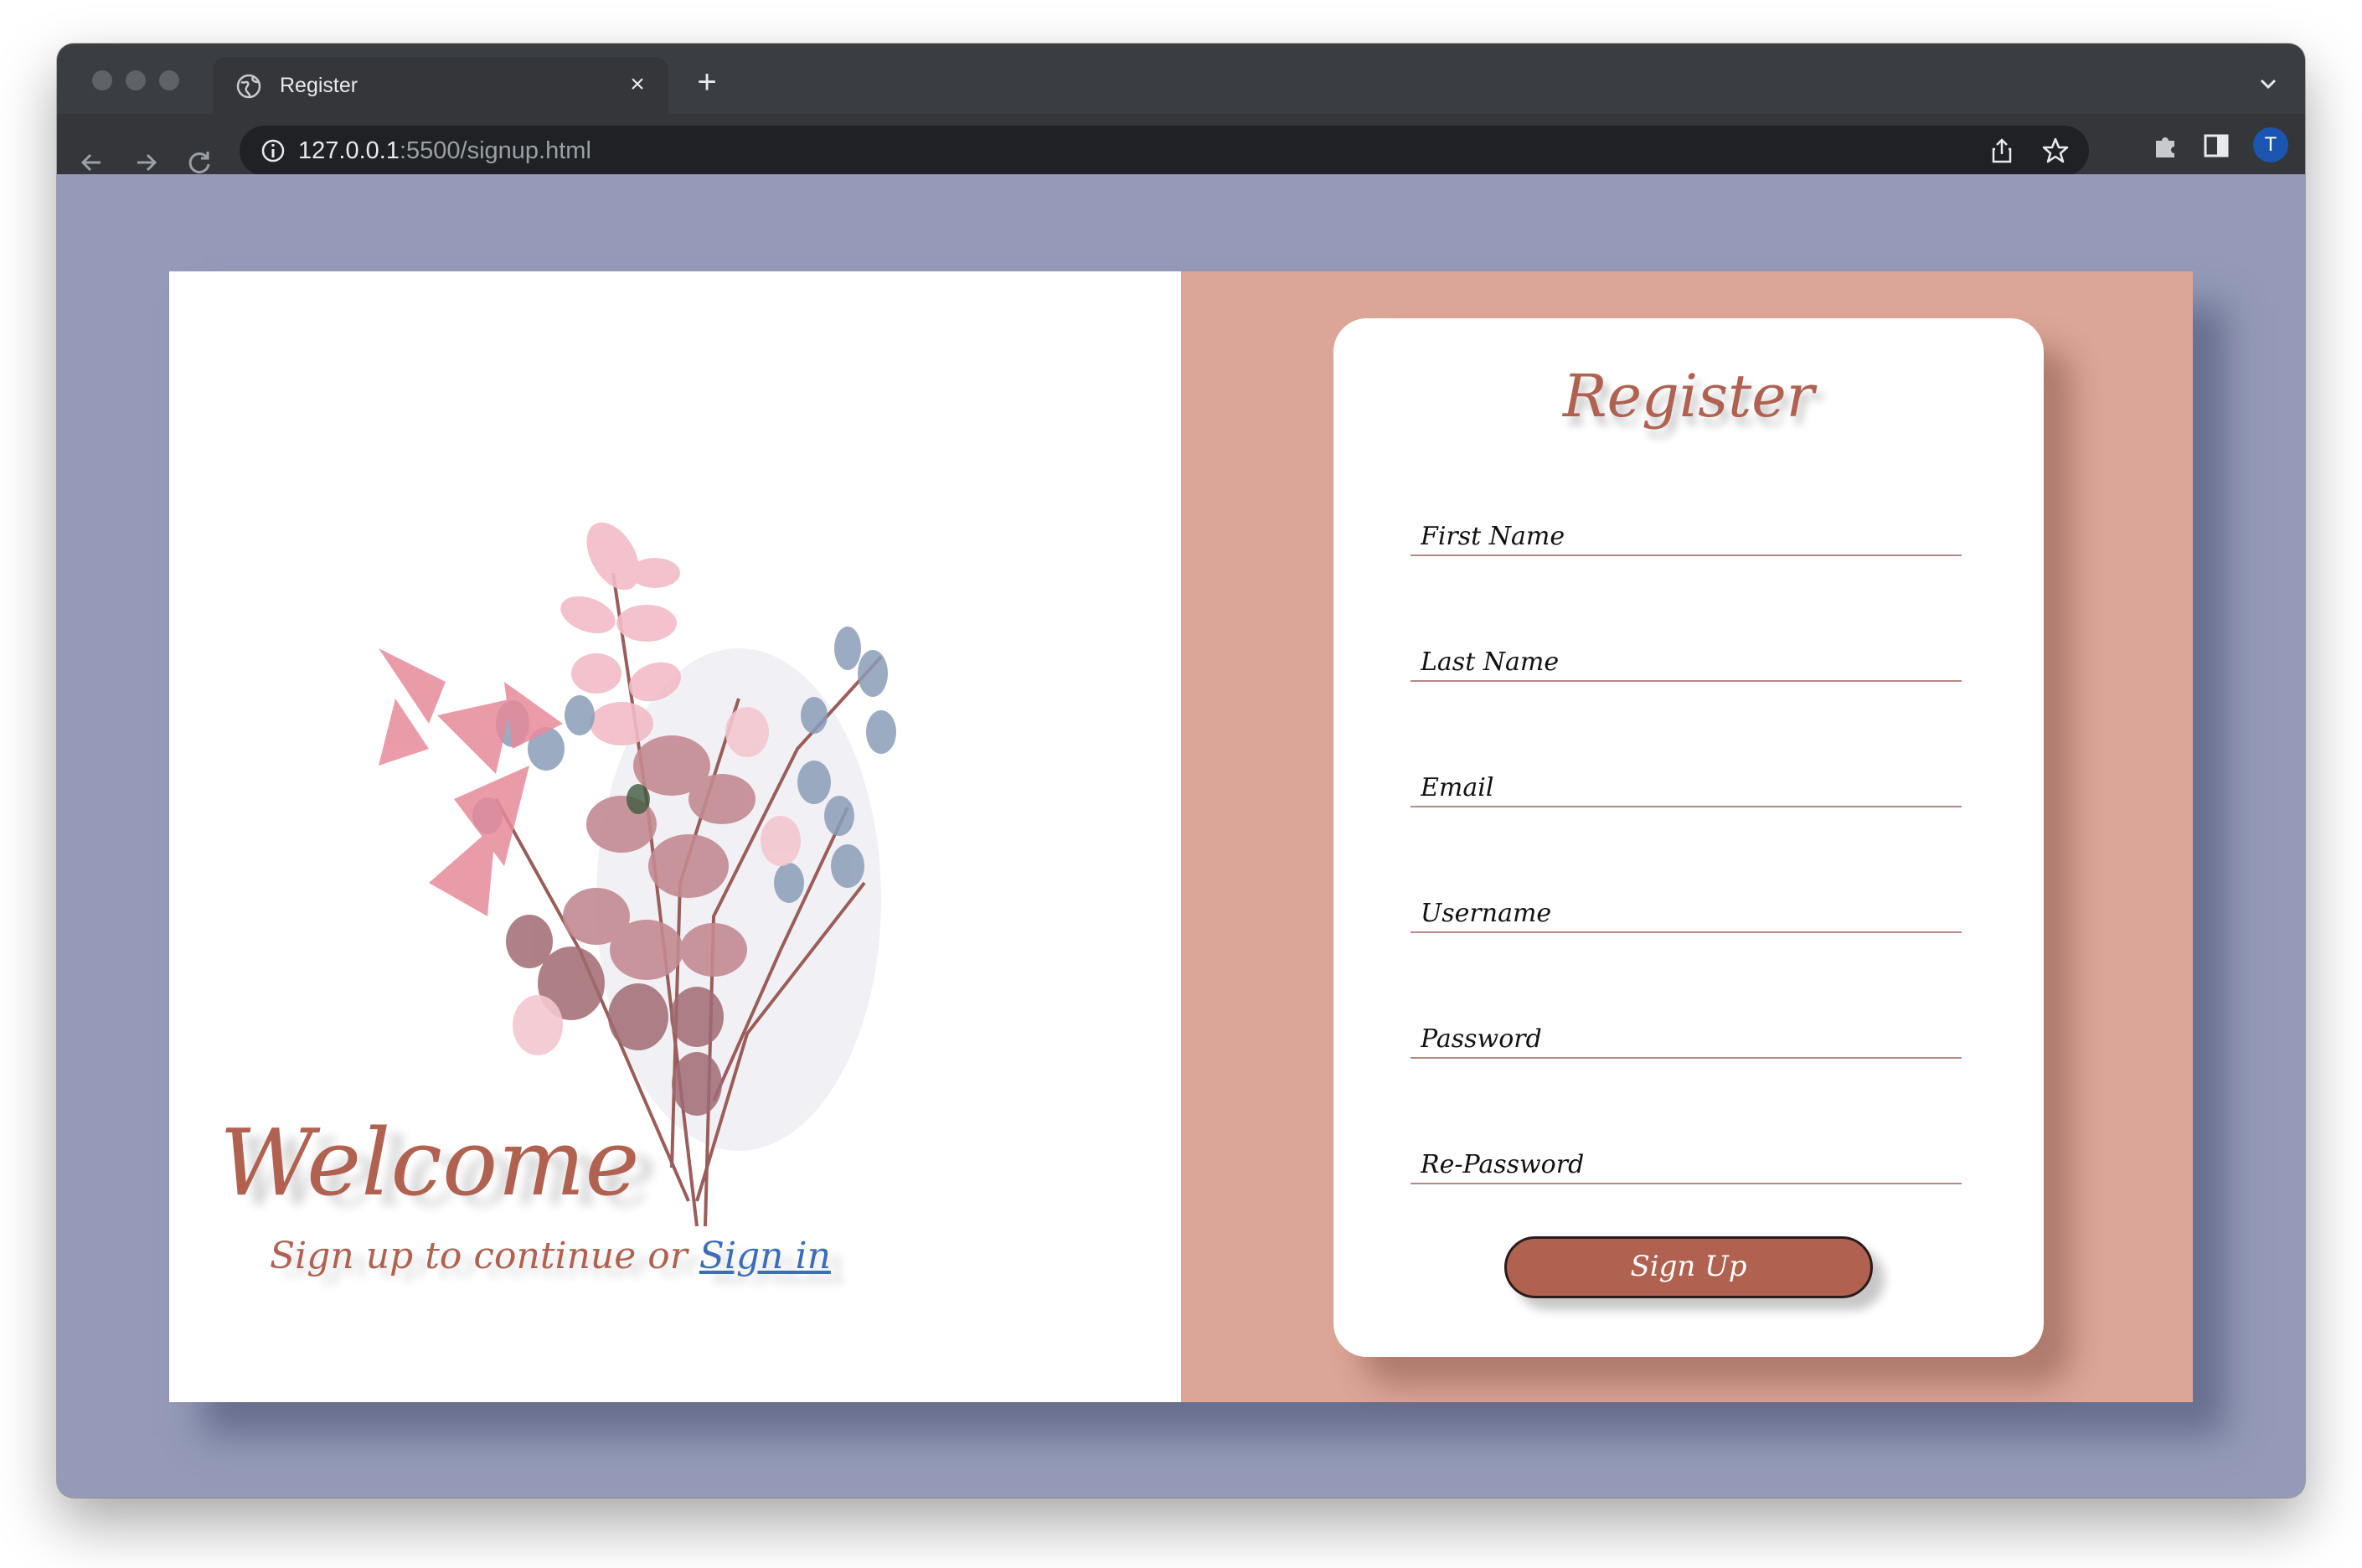 The width and height of the screenshot is (2362, 1568). Describe the element at coordinates (249, 87) in the screenshot. I see `globe-icon` at that location.